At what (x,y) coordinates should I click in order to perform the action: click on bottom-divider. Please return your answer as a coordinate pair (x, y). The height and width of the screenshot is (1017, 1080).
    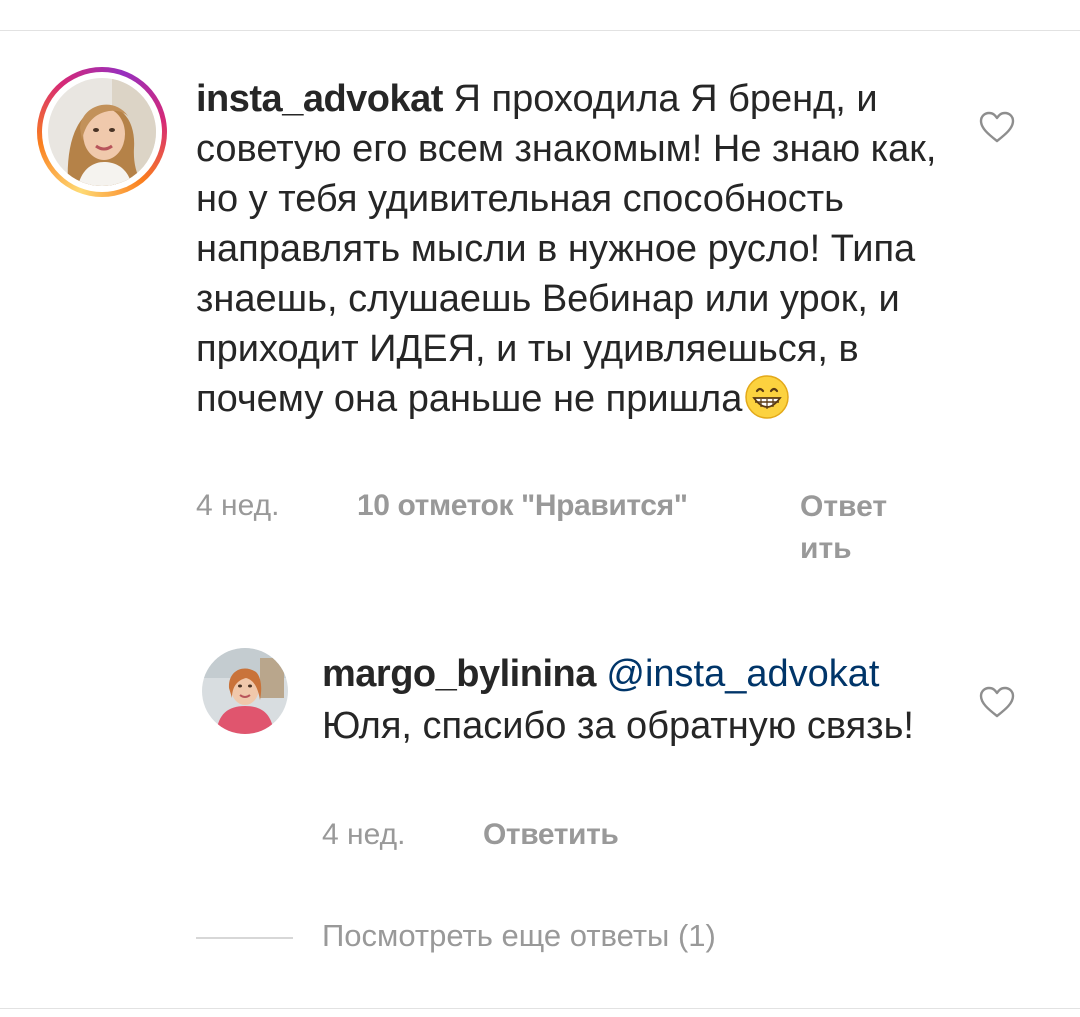
    Looking at the image, I should click on (540, 1008).